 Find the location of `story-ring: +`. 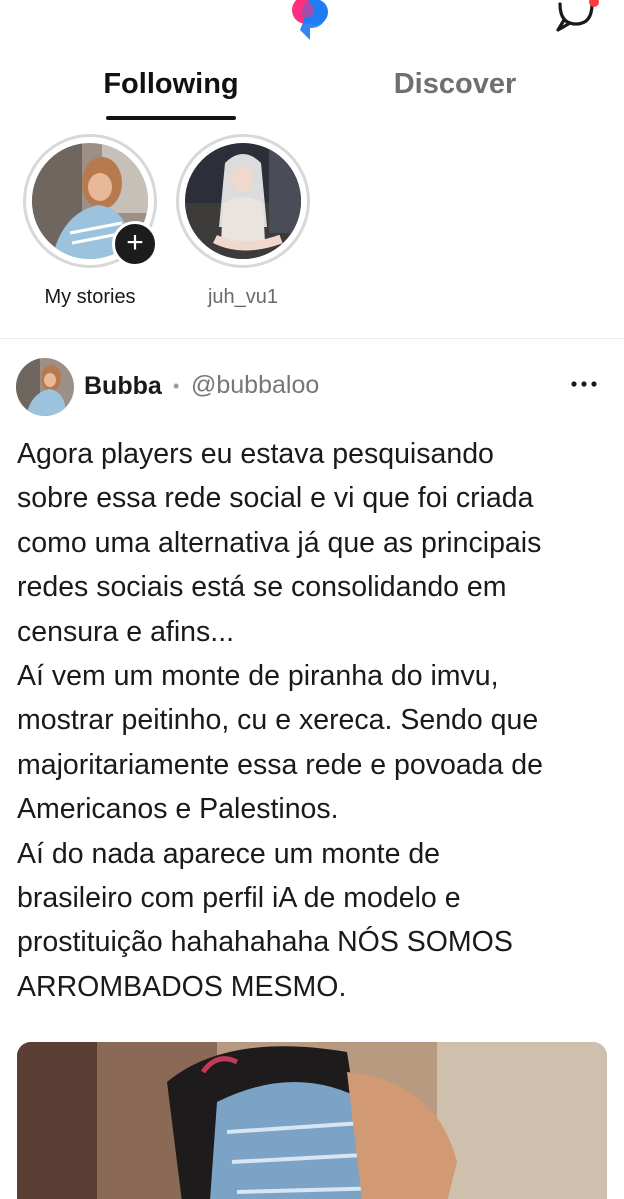

story-ring: + is located at coordinates (90, 201).